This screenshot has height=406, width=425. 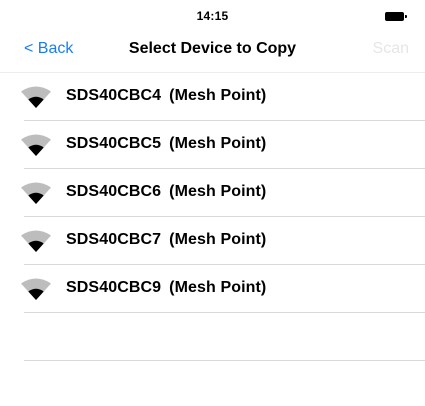 I want to click on status-time: 14:15, so click(x=212, y=16).